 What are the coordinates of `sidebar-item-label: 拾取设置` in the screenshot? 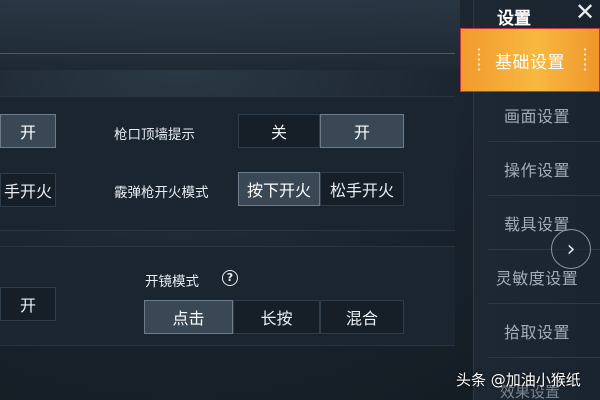 It's located at (536, 332).